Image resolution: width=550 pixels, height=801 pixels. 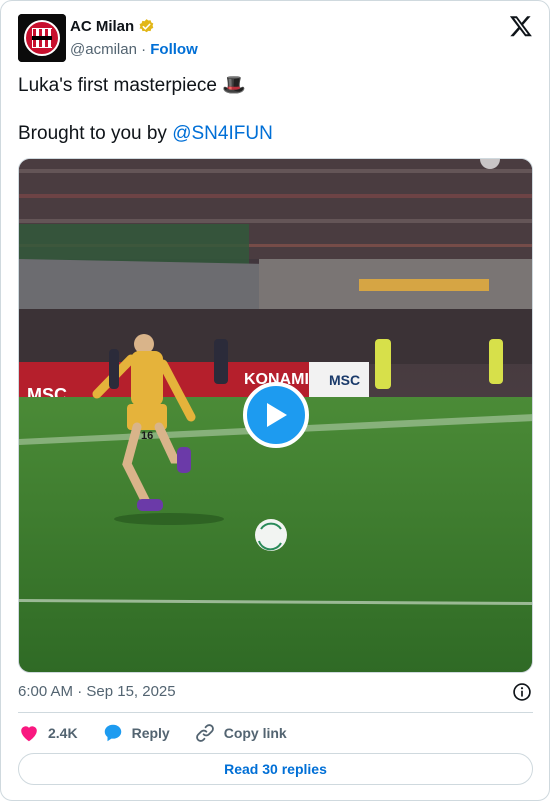 What do you see at coordinates (102, 26) in the screenshot?
I see `author-name: AC Milan` at bounding box center [102, 26].